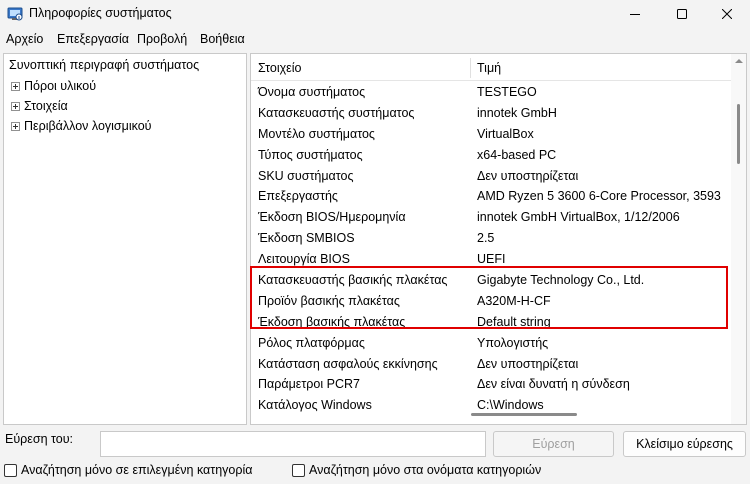  I want to click on checkbox-selected-category-row: Αναζήτηση μόνο σε επιλεγμένη κατηγορία, so click(128, 470).